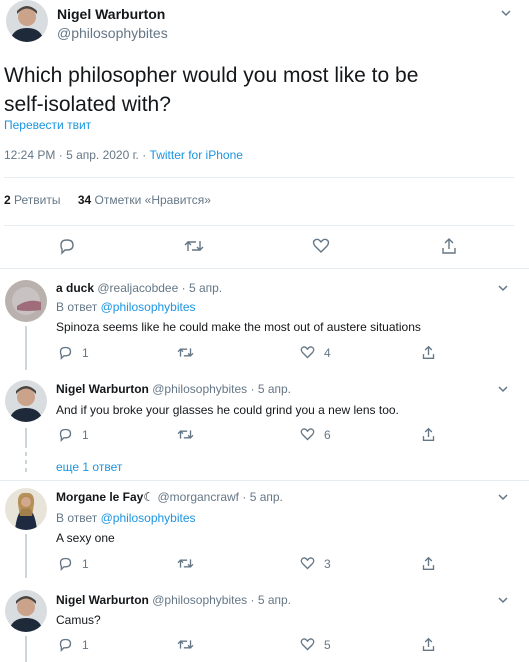  Describe the element at coordinates (7, 200) in the screenshot. I see `retweets-count: 2` at that location.